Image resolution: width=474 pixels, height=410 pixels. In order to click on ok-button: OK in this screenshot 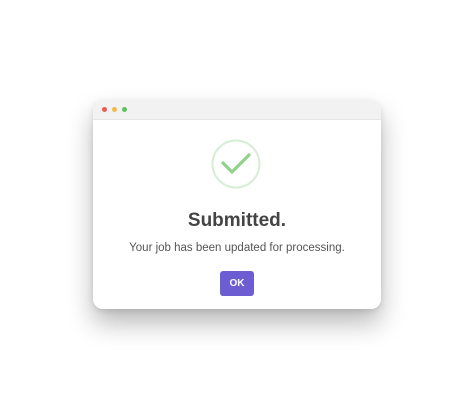, I will do `click(237, 283)`.